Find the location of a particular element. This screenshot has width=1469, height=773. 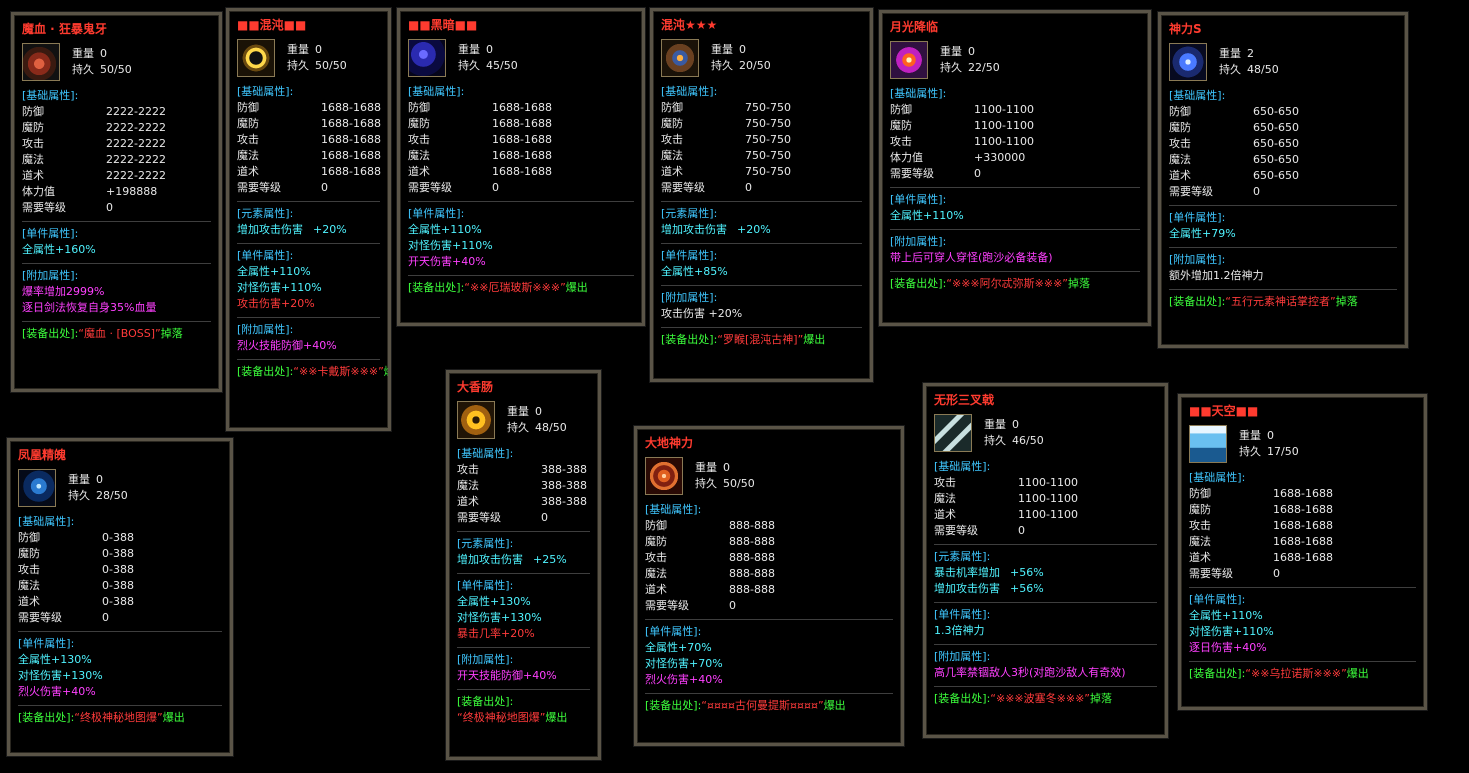

single-attributes-section: [单件属性]: 全属性+130% 对怪伤害+130% 烈火伤害+40% is located at coordinates (120, 665).